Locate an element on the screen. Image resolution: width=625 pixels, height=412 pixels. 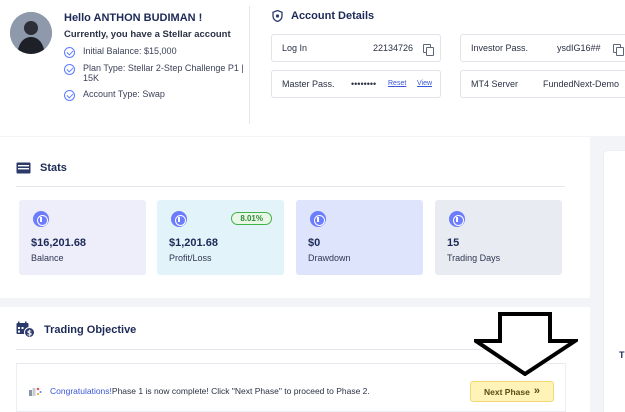
mt4-server-value: FundedNext-Demo is located at coordinates (581, 84).